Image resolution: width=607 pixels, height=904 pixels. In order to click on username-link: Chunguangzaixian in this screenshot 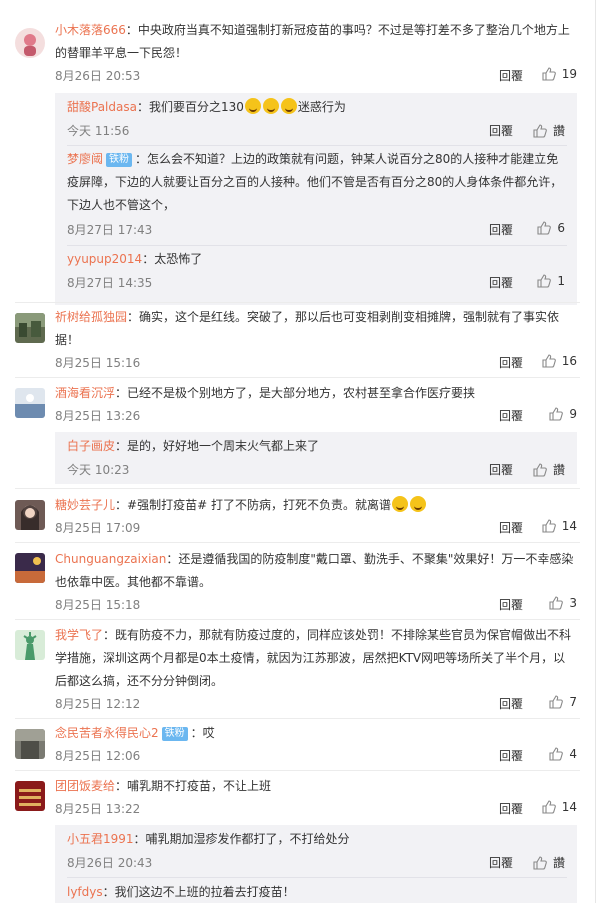, I will do `click(110, 559)`.